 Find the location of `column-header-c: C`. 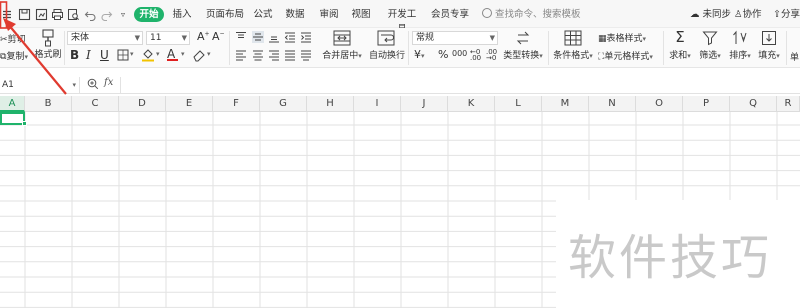

column-header-c: C is located at coordinates (95, 104).